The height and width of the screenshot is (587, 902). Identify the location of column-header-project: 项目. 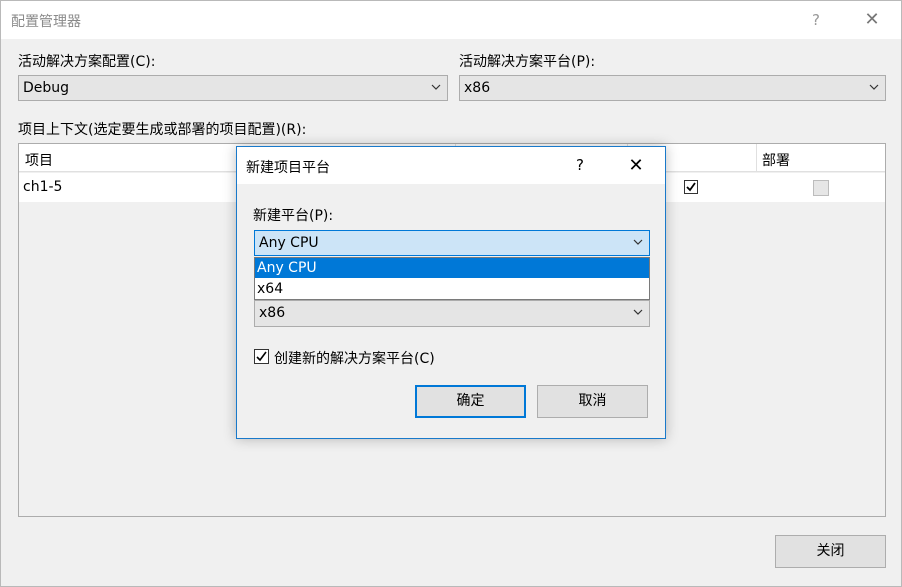
(39, 160).